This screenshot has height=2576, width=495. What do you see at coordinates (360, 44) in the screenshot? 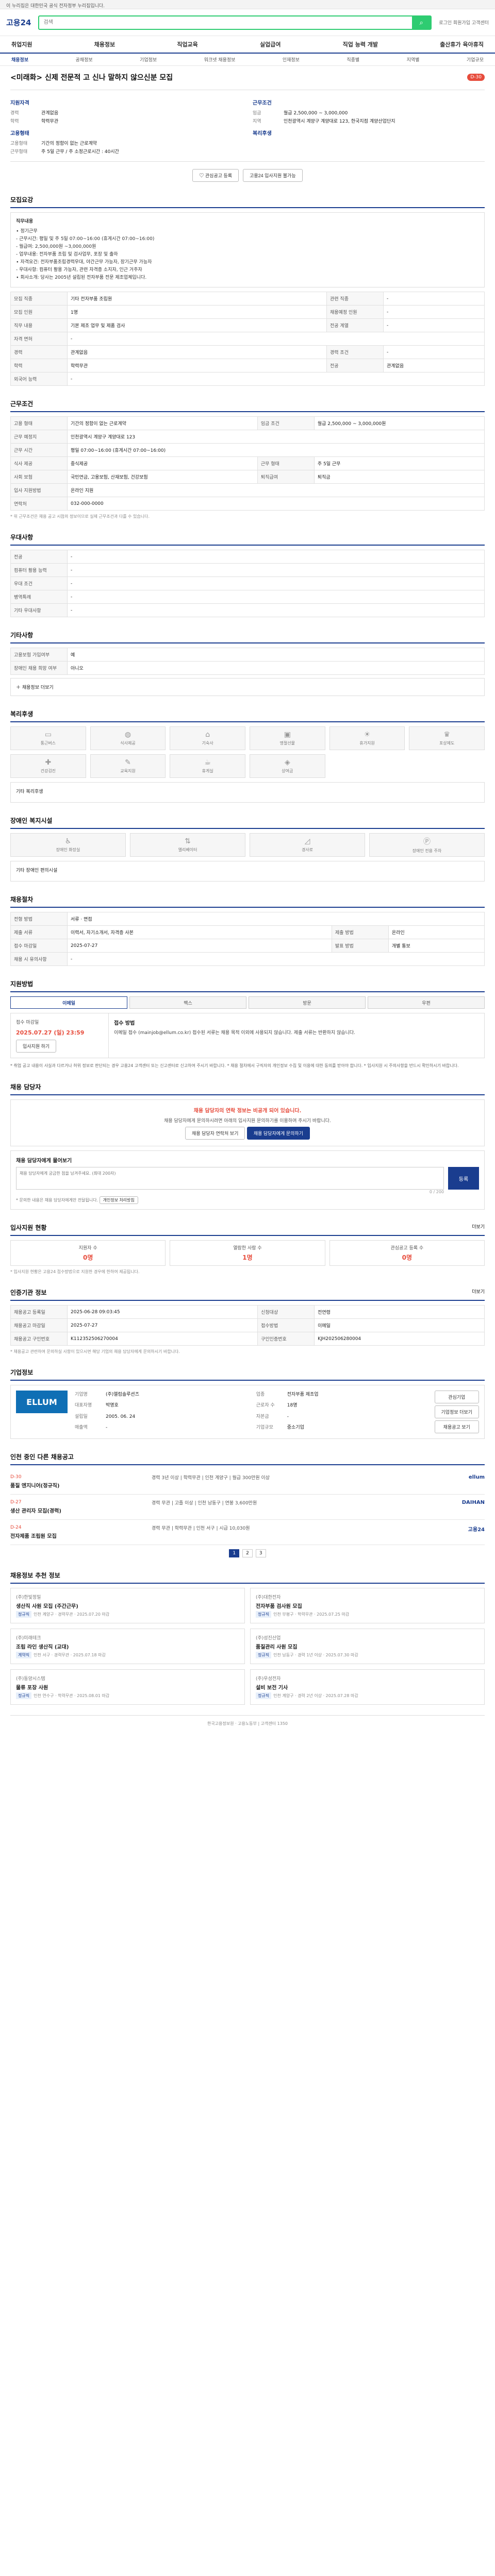
I see `gnb-item: 직업 능력 개발` at bounding box center [360, 44].